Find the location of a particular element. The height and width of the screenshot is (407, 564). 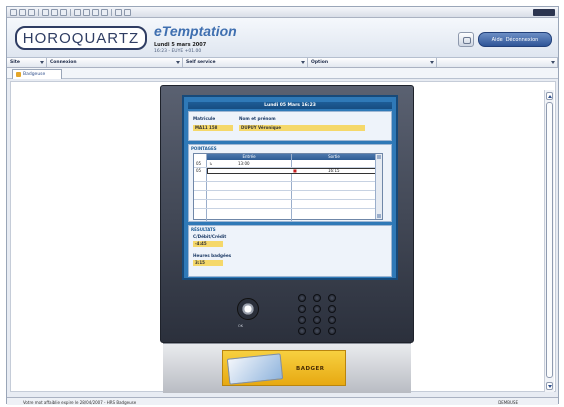

row2-edit-field is located at coordinates (291, 171).